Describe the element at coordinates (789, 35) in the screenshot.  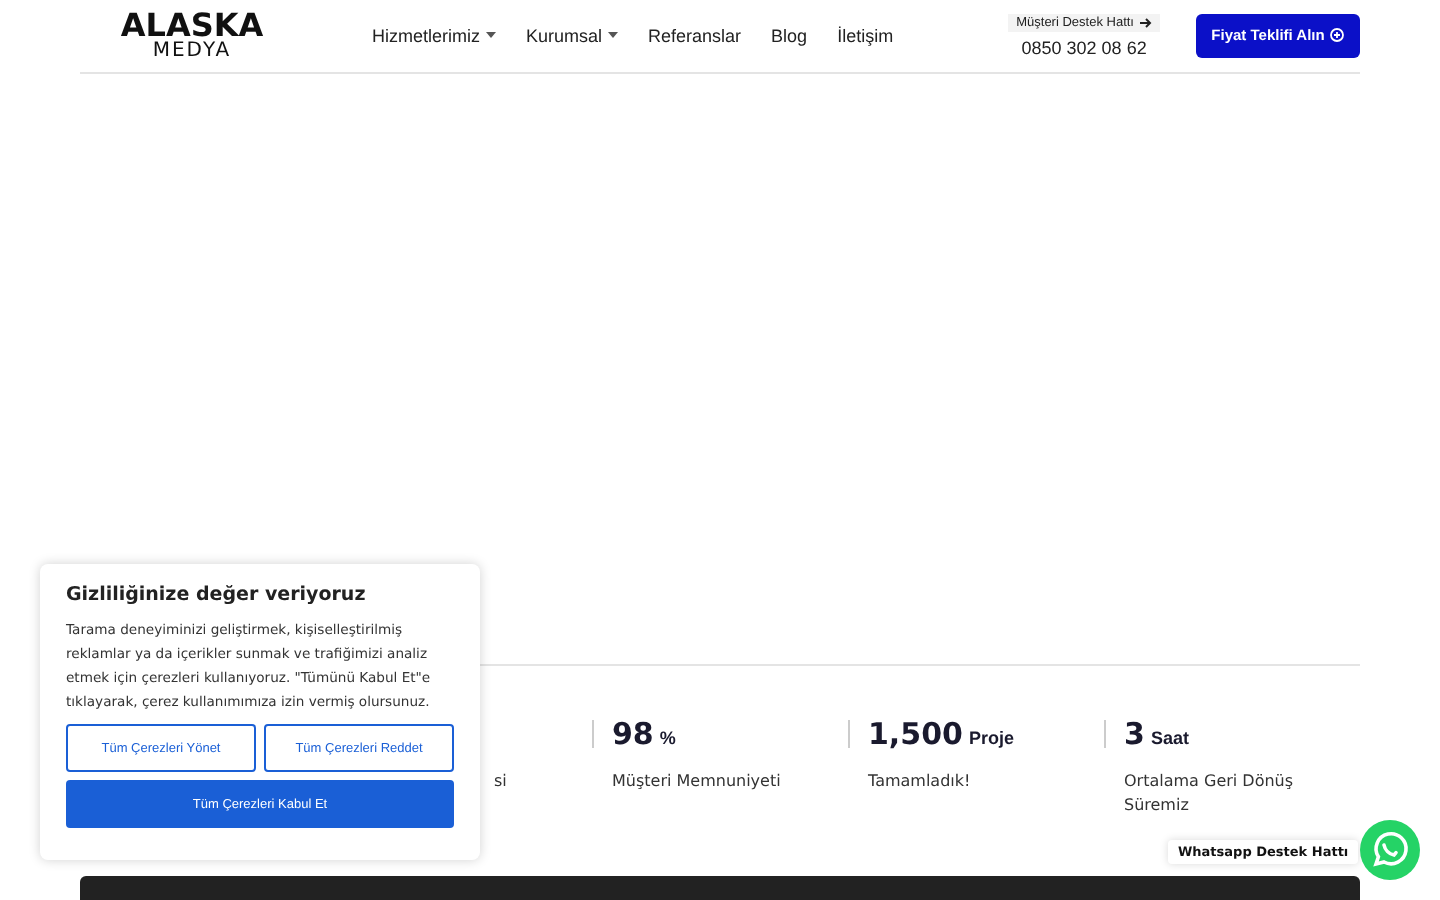
I see `nav-link: Blog` at that location.